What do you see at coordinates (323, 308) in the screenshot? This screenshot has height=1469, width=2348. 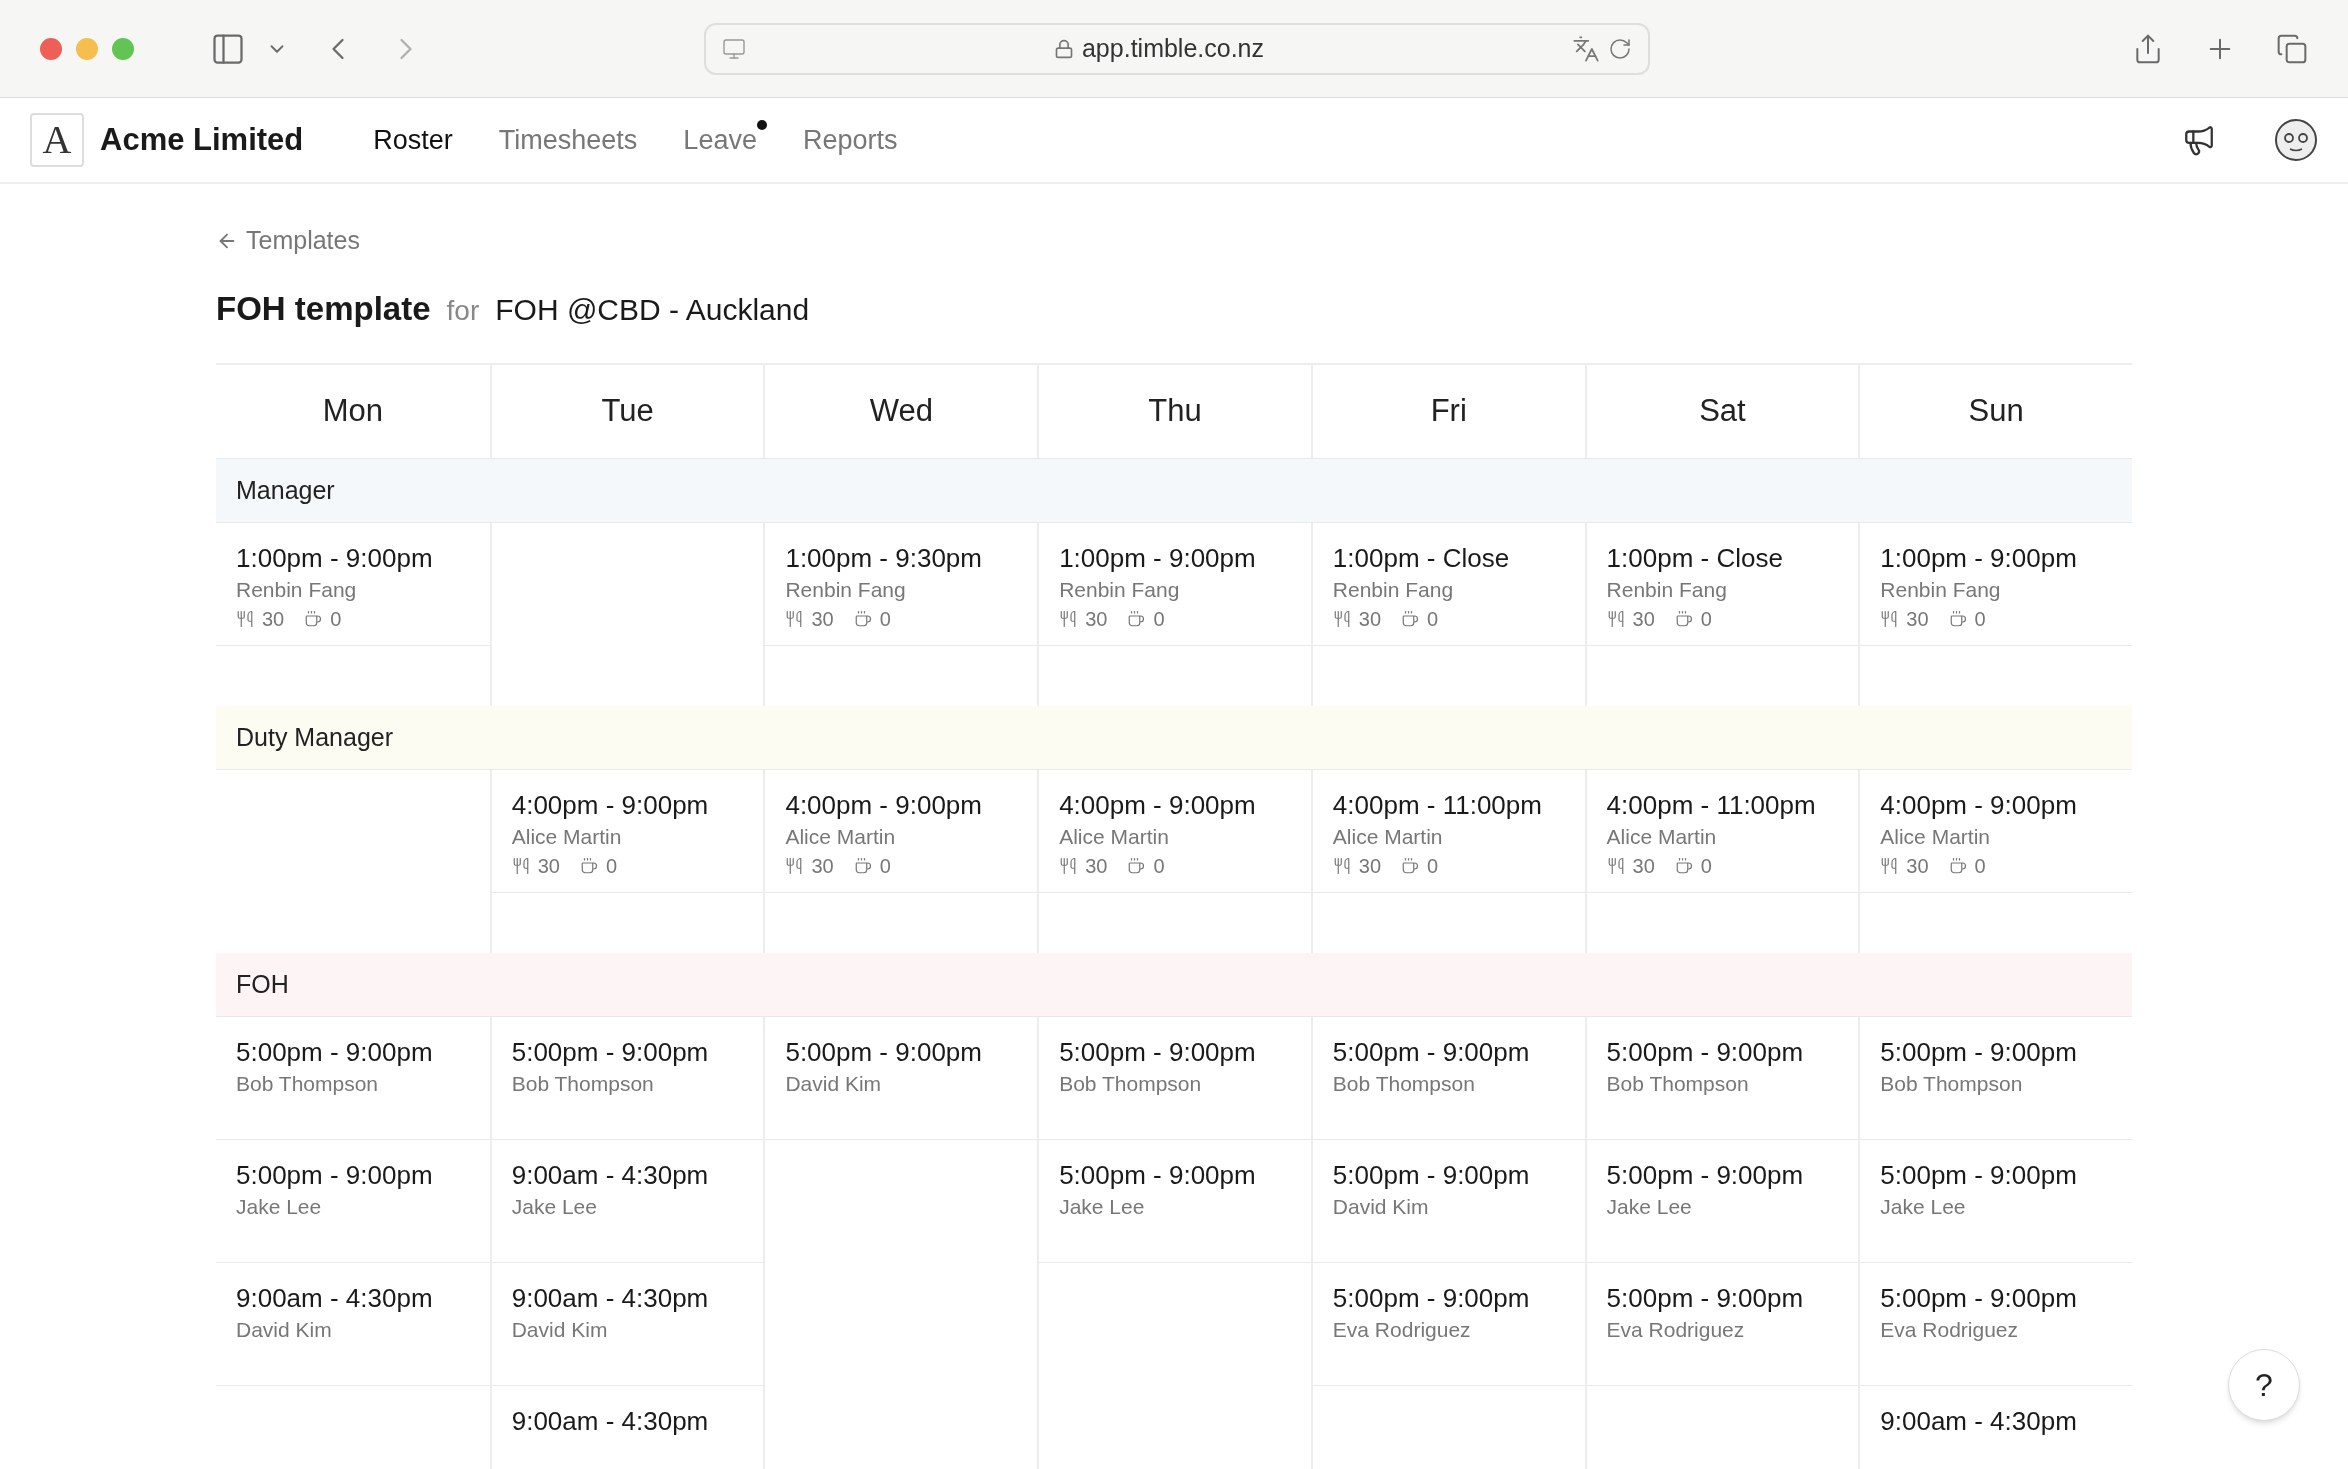 I see `template-title: FOH template` at bounding box center [323, 308].